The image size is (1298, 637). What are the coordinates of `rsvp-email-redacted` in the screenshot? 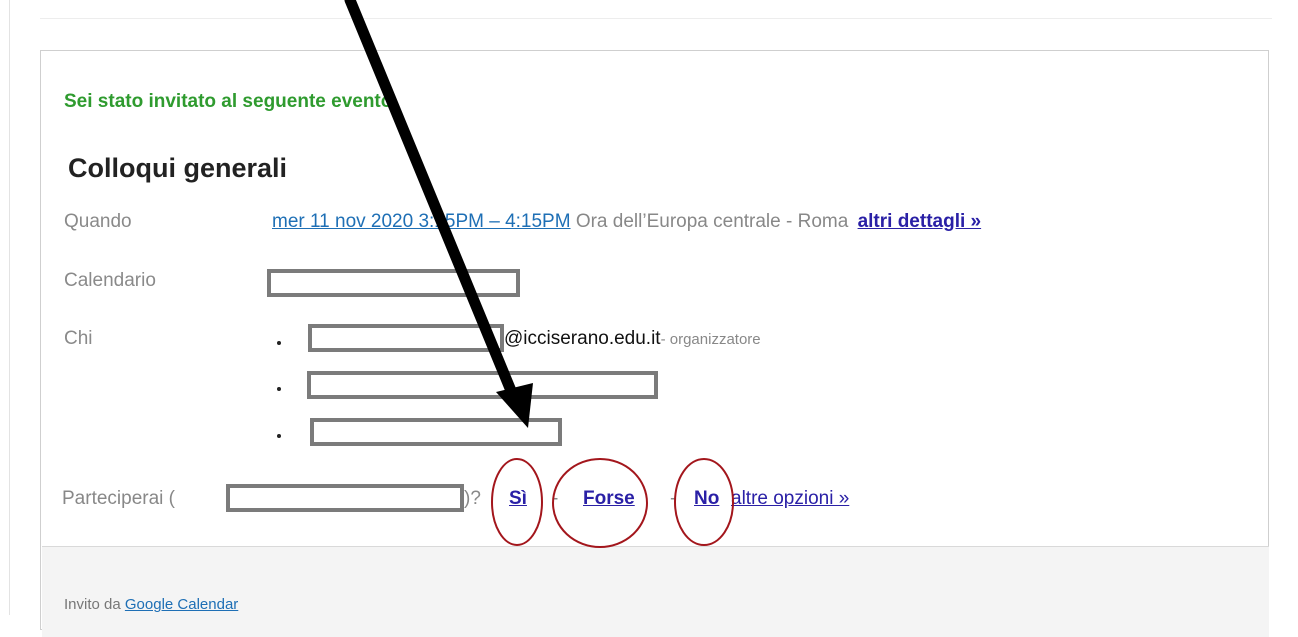 It's located at (345, 498).